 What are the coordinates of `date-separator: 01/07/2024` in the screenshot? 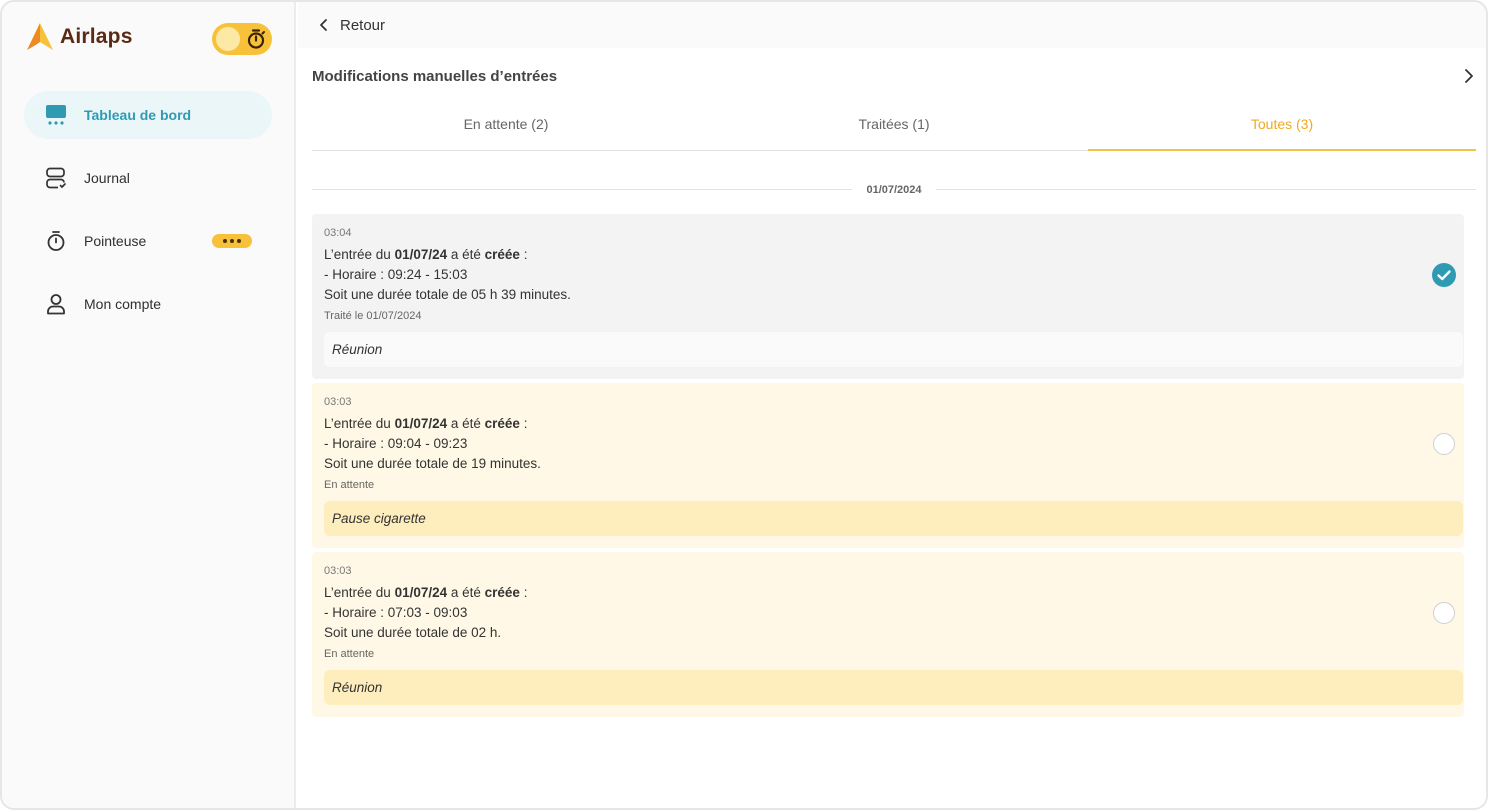 It's located at (894, 190).